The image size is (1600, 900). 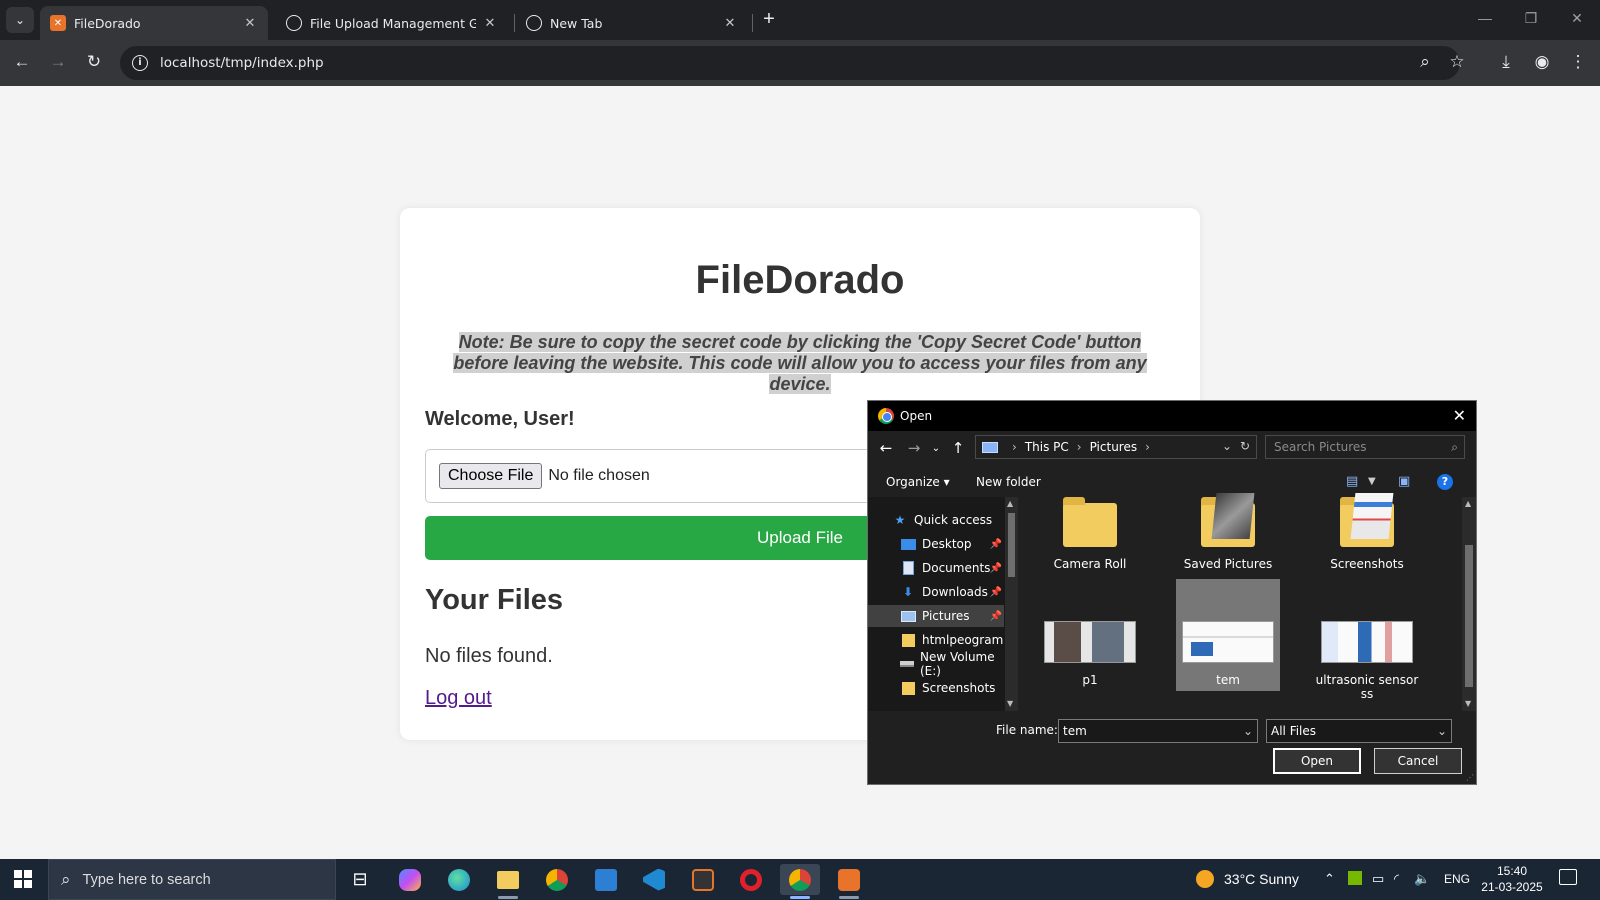 What do you see at coordinates (1578, 62) in the screenshot?
I see `menu-kebab-icon: ⋮` at bounding box center [1578, 62].